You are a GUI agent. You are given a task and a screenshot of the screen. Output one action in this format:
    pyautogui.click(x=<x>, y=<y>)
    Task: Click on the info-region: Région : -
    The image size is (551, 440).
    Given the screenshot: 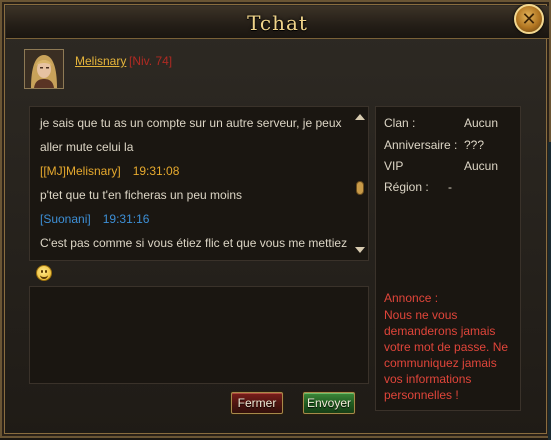 What is the action you would take?
    pyautogui.click(x=418, y=187)
    